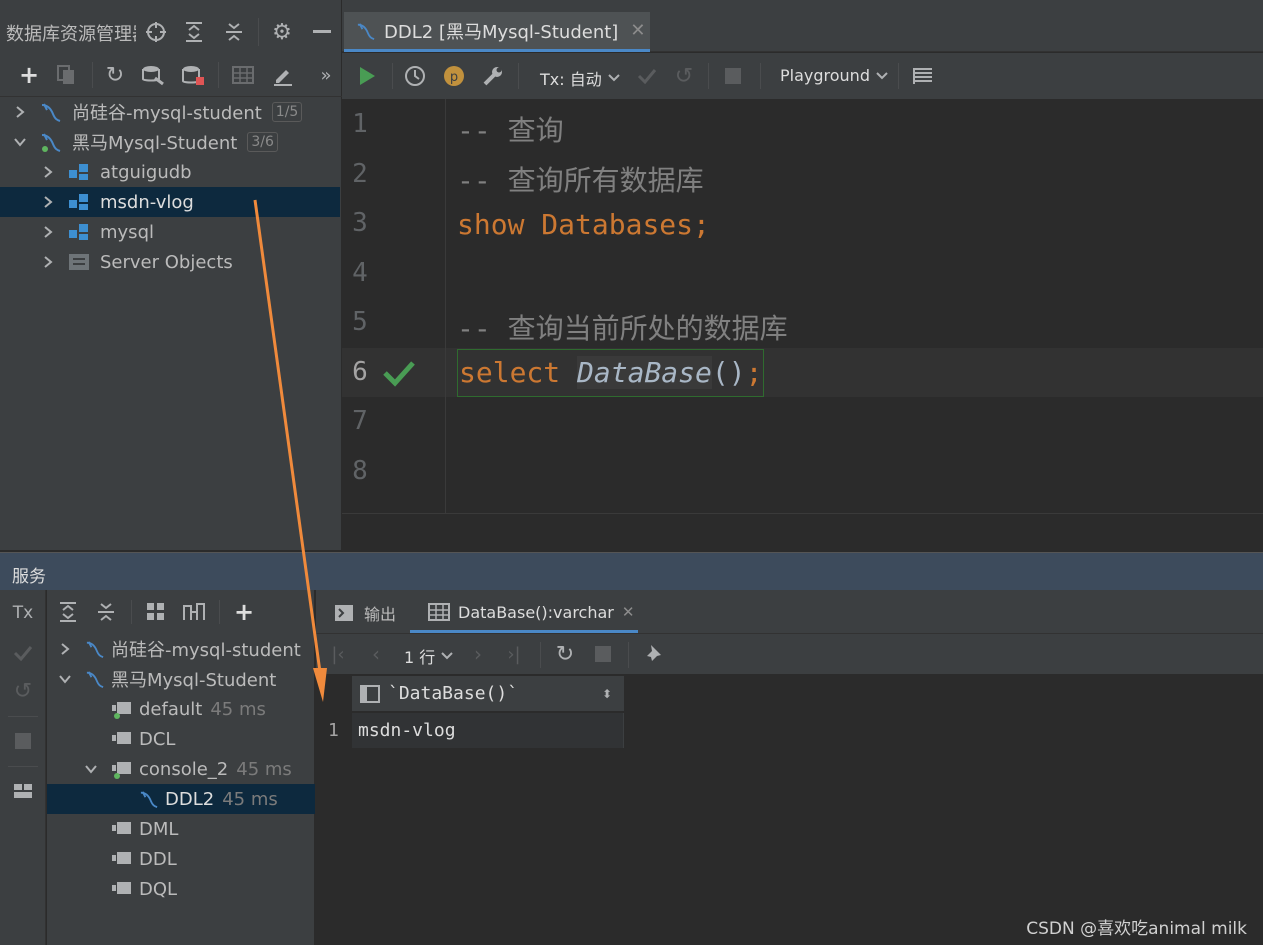  Describe the element at coordinates (501, 32) in the screenshot. I see `tab-label: DDL2 [黑马Mysql-Student]` at that location.